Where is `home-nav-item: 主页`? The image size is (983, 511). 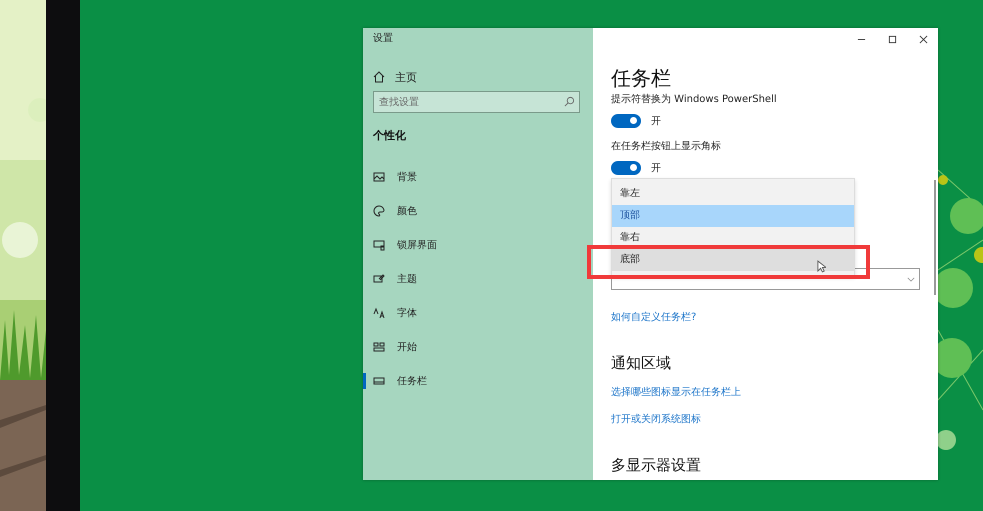 home-nav-item: 主页 is located at coordinates (483, 77).